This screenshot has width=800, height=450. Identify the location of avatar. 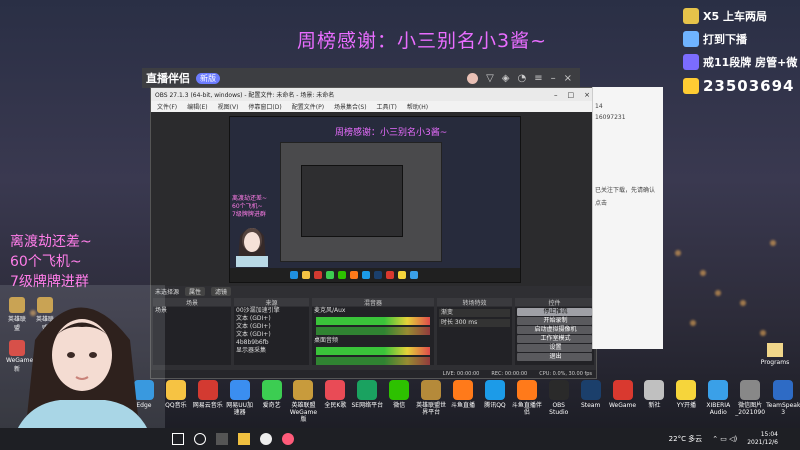
(473, 78).